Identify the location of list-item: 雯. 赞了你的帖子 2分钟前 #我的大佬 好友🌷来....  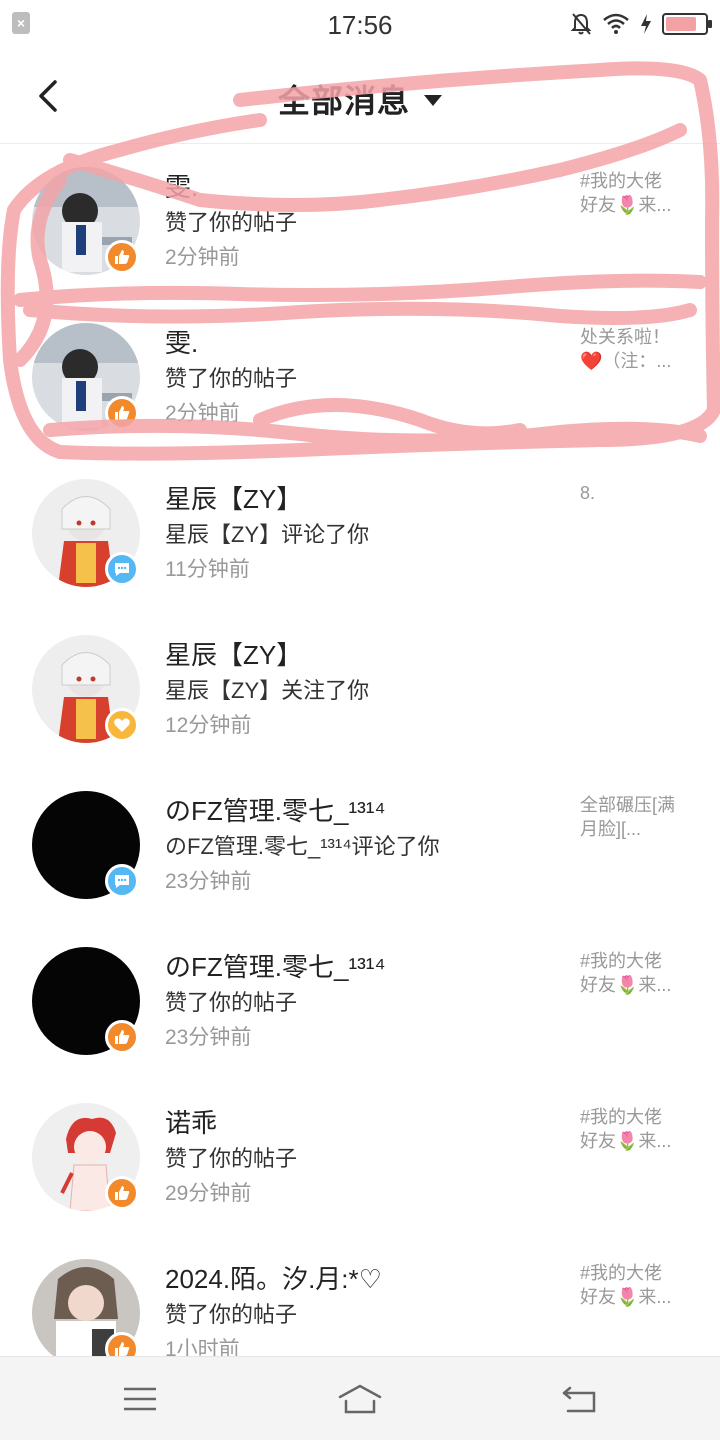
(360, 223).